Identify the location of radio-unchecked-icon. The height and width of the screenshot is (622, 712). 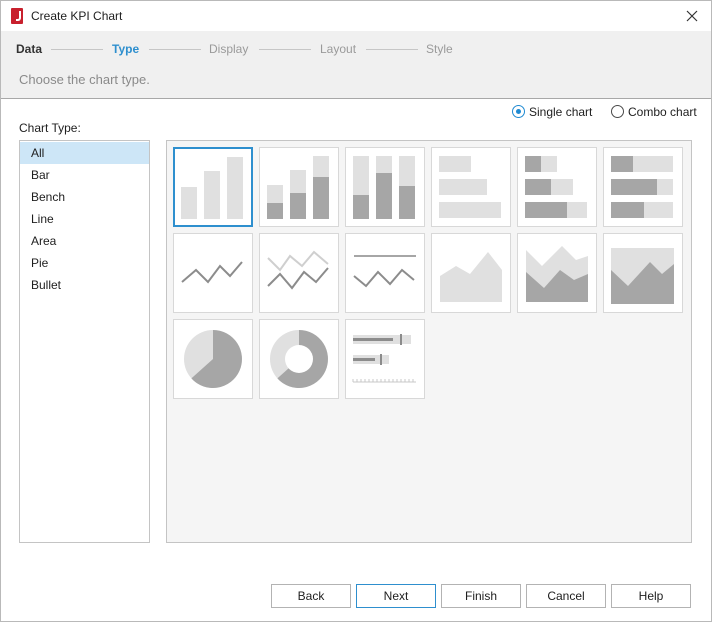
(617, 111).